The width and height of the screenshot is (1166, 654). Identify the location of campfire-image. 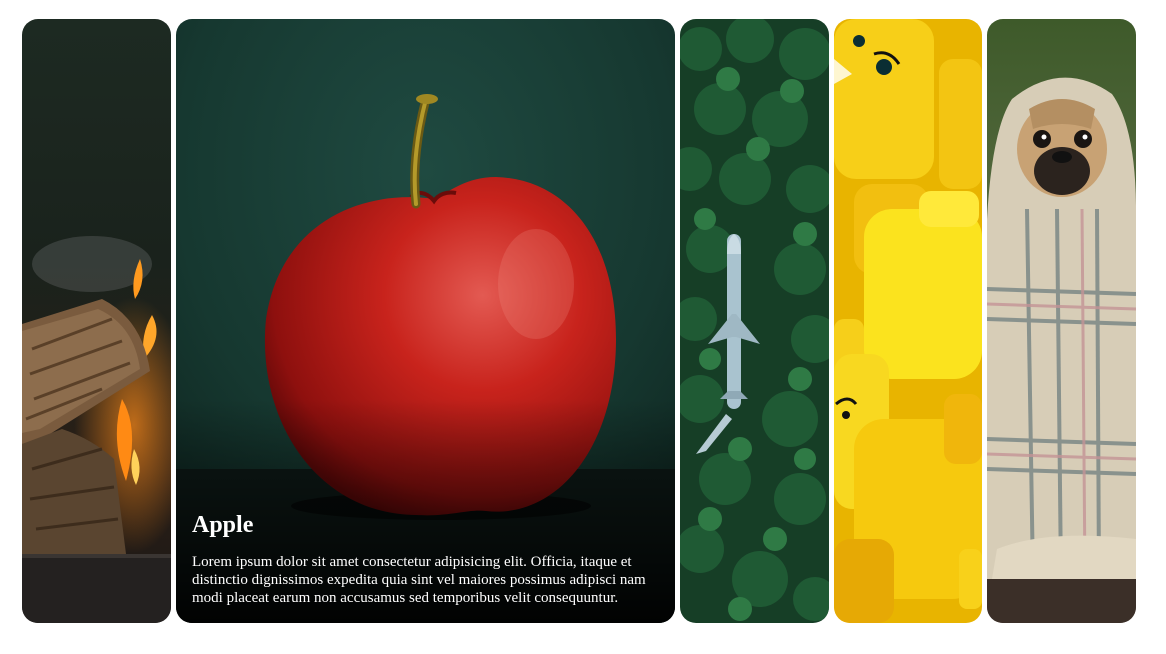
(96, 321).